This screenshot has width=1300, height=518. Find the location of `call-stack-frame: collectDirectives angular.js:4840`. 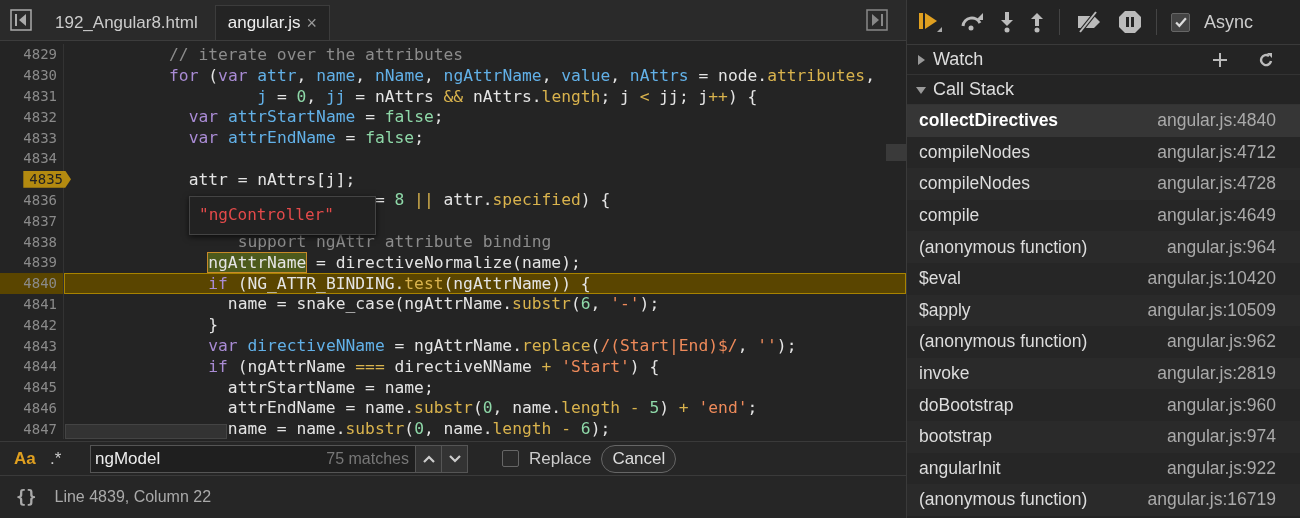

call-stack-frame: collectDirectives angular.js:4840 is located at coordinates (1103, 121).